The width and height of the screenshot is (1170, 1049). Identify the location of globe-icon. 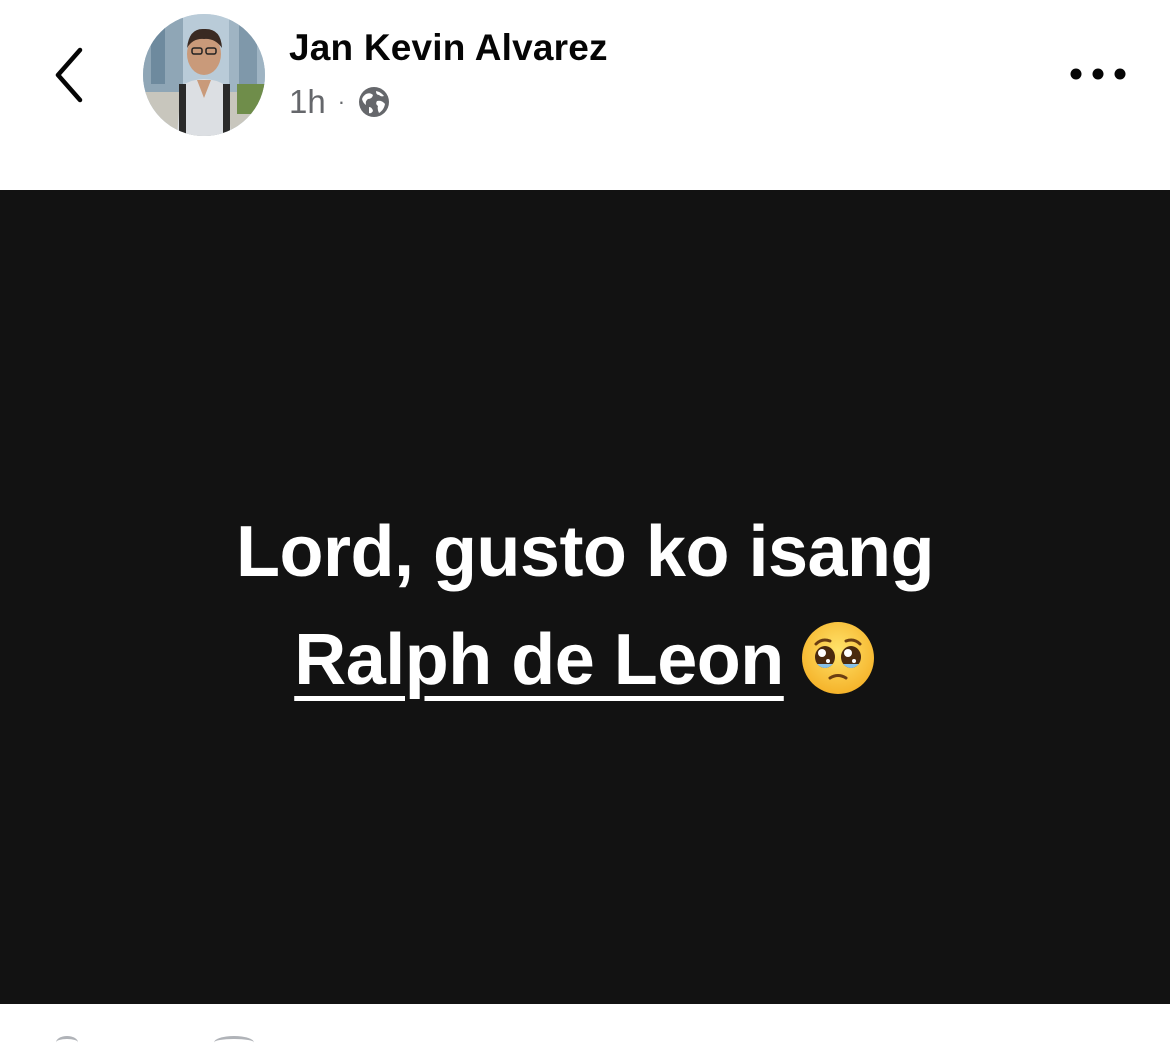
(374, 102).